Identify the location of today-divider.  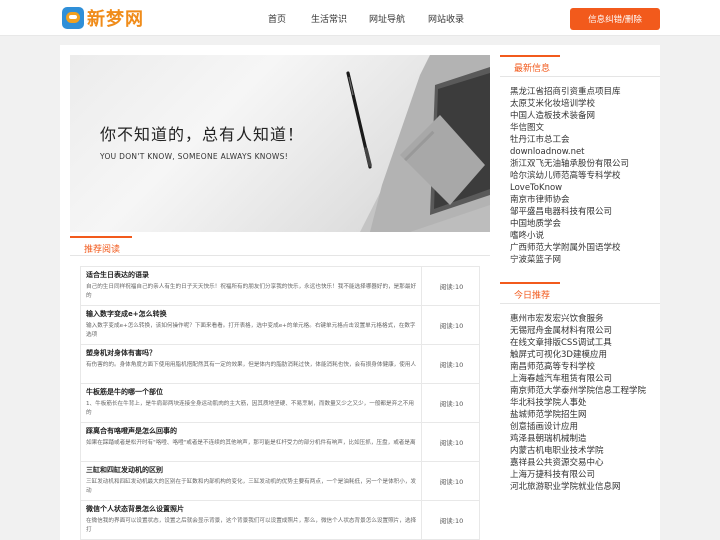
(580, 303).